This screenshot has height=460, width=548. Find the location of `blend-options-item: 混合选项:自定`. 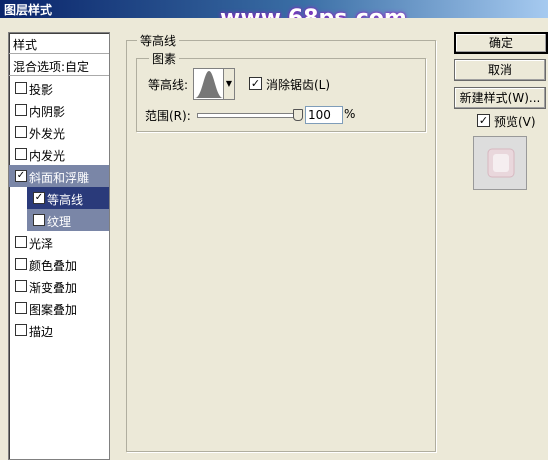

blend-options-item: 混合选项:自定 is located at coordinates (59, 65).